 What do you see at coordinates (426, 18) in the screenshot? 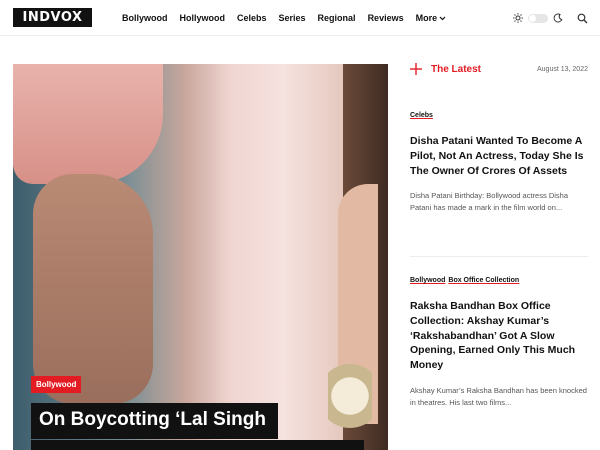
I see `nav-more-label: More` at bounding box center [426, 18].